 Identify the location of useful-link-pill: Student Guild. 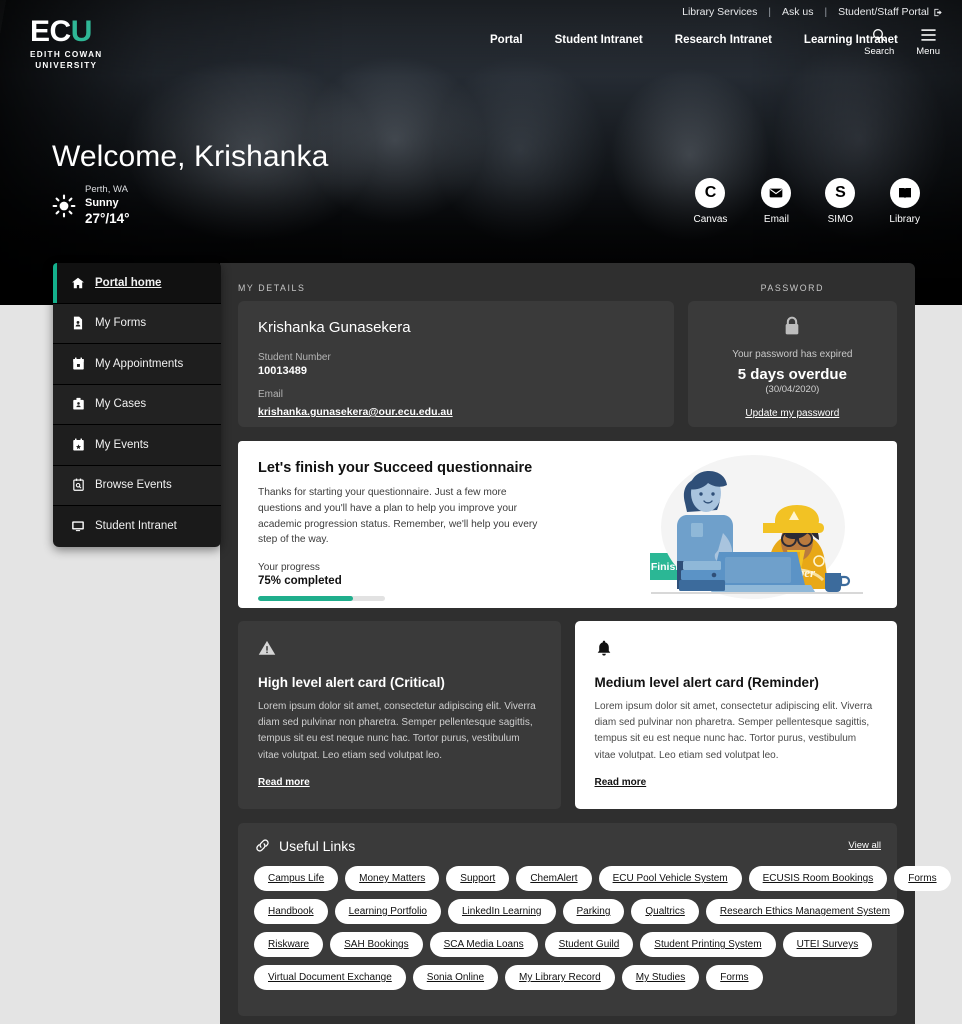
(589, 944).